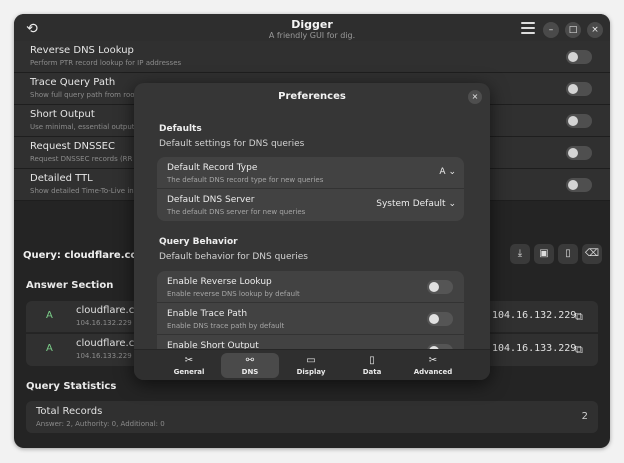 The image size is (624, 463). Describe the element at coordinates (73, 82) in the screenshot. I see `setting-title: Trace Query Path` at that location.